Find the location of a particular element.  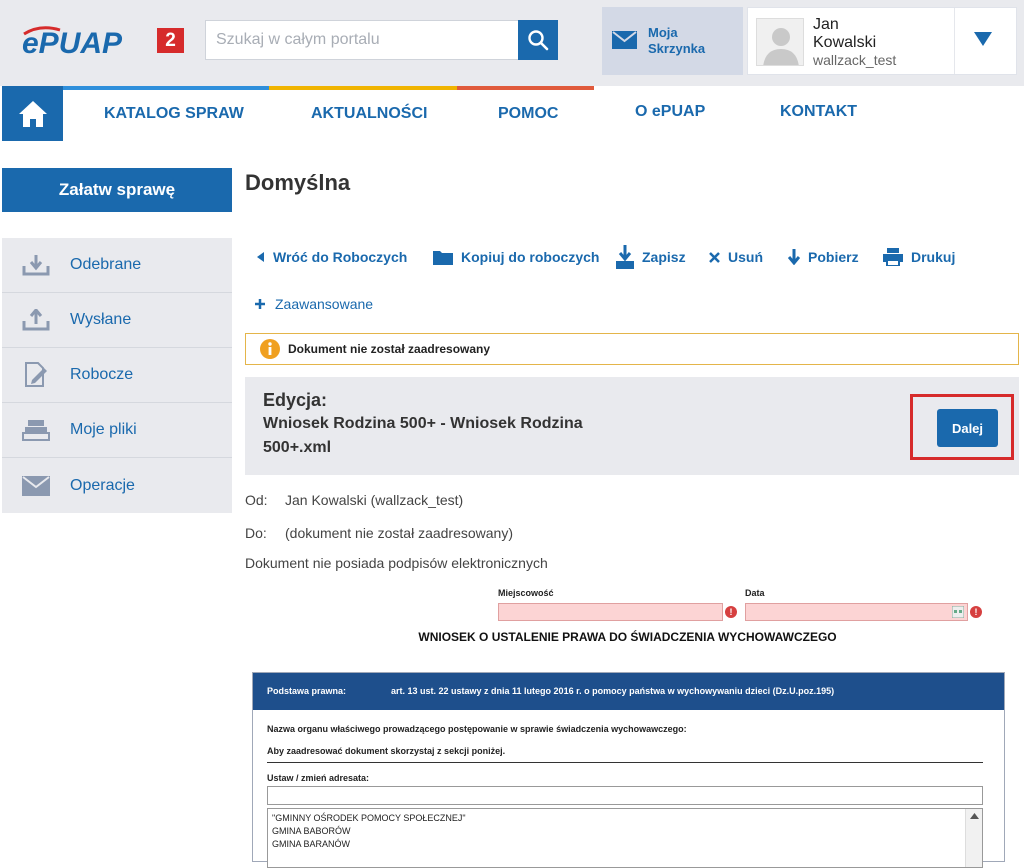

list-item: GMINA BABORÓW is located at coordinates (625, 831).